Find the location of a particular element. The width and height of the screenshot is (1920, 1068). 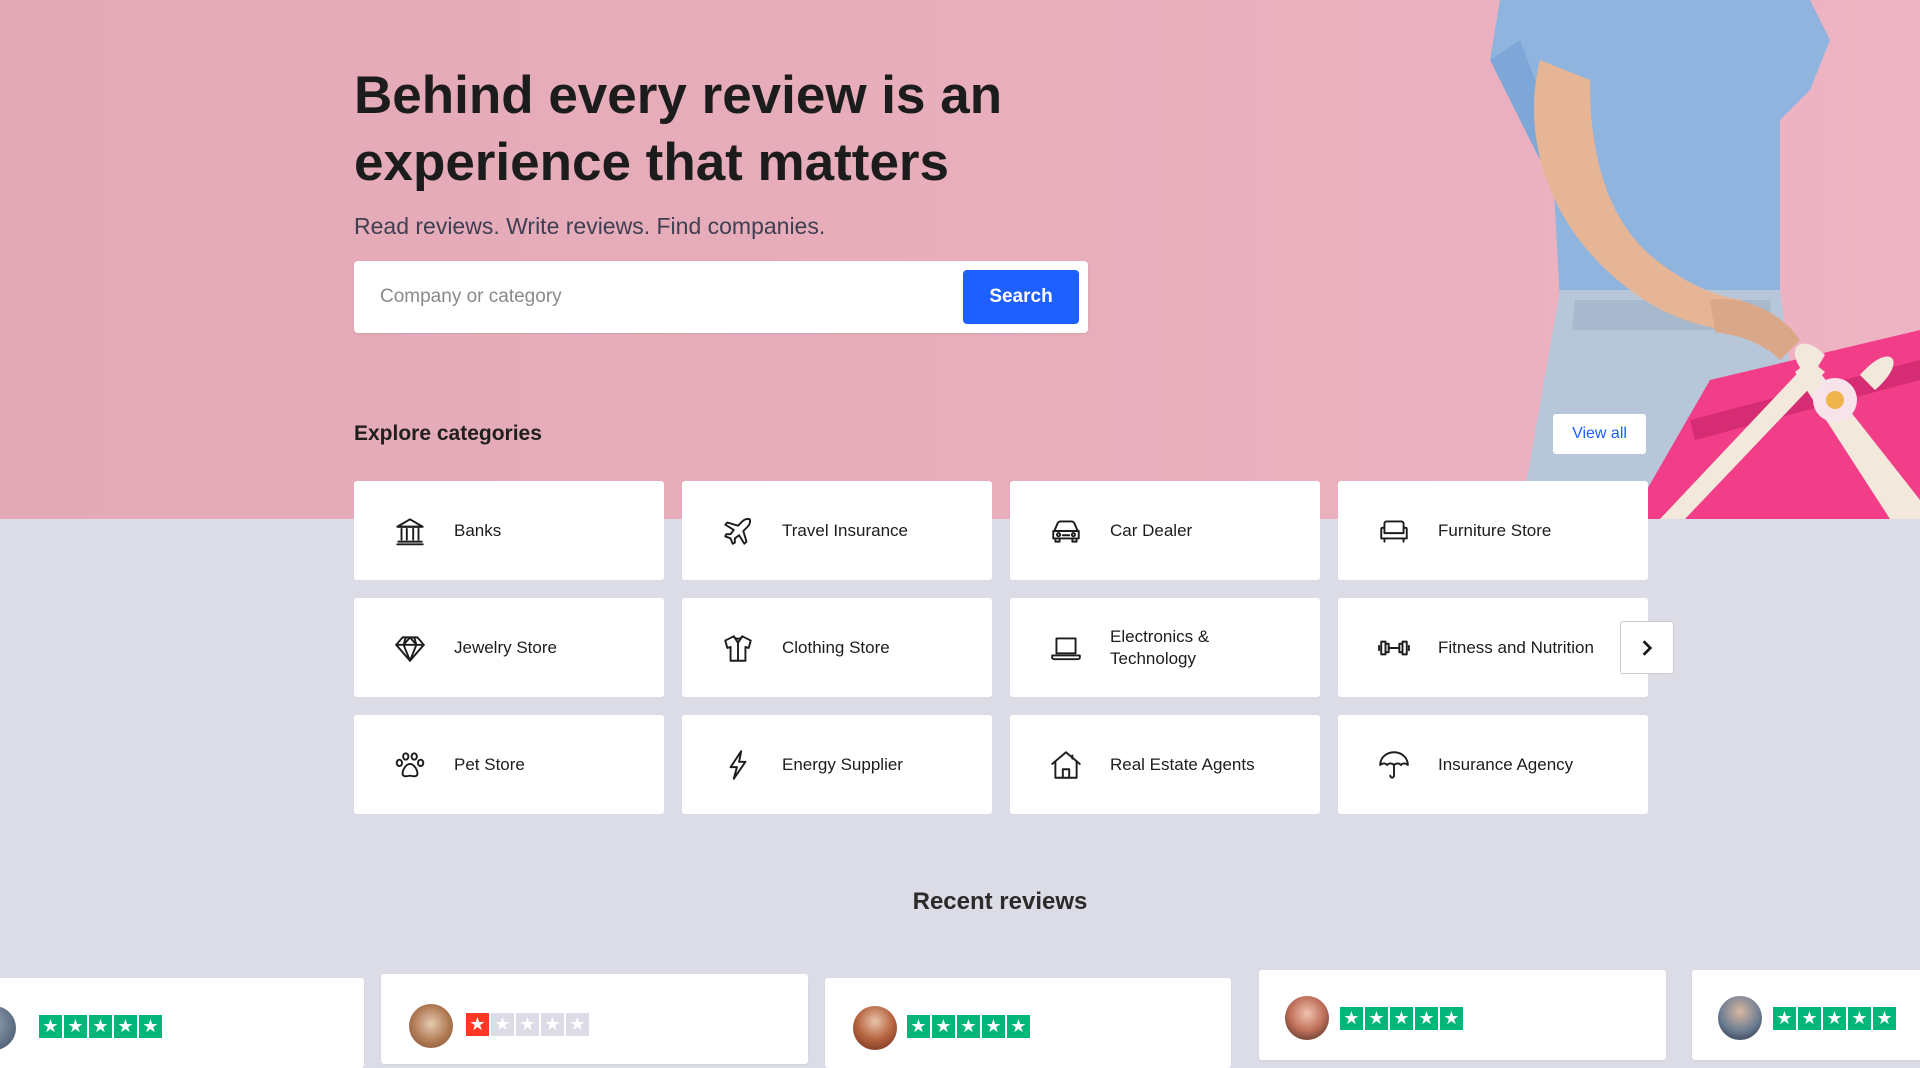

car-icon is located at coordinates (1066, 531).